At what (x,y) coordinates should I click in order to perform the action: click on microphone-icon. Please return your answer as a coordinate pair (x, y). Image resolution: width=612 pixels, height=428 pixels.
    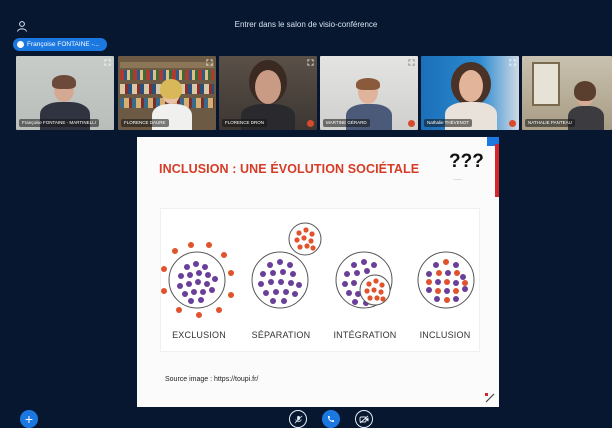
    Looking at the image, I should click on (298, 419).